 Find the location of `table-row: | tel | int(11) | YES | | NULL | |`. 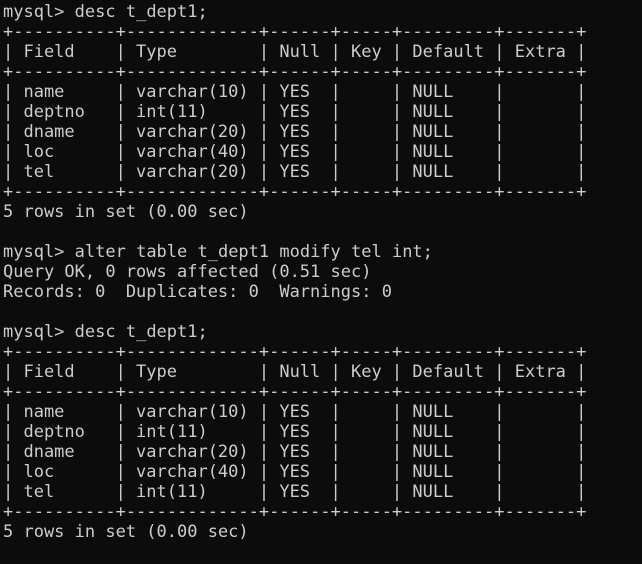

table-row: | tel | int(11) | YES | | NULL | | is located at coordinates (295, 492).